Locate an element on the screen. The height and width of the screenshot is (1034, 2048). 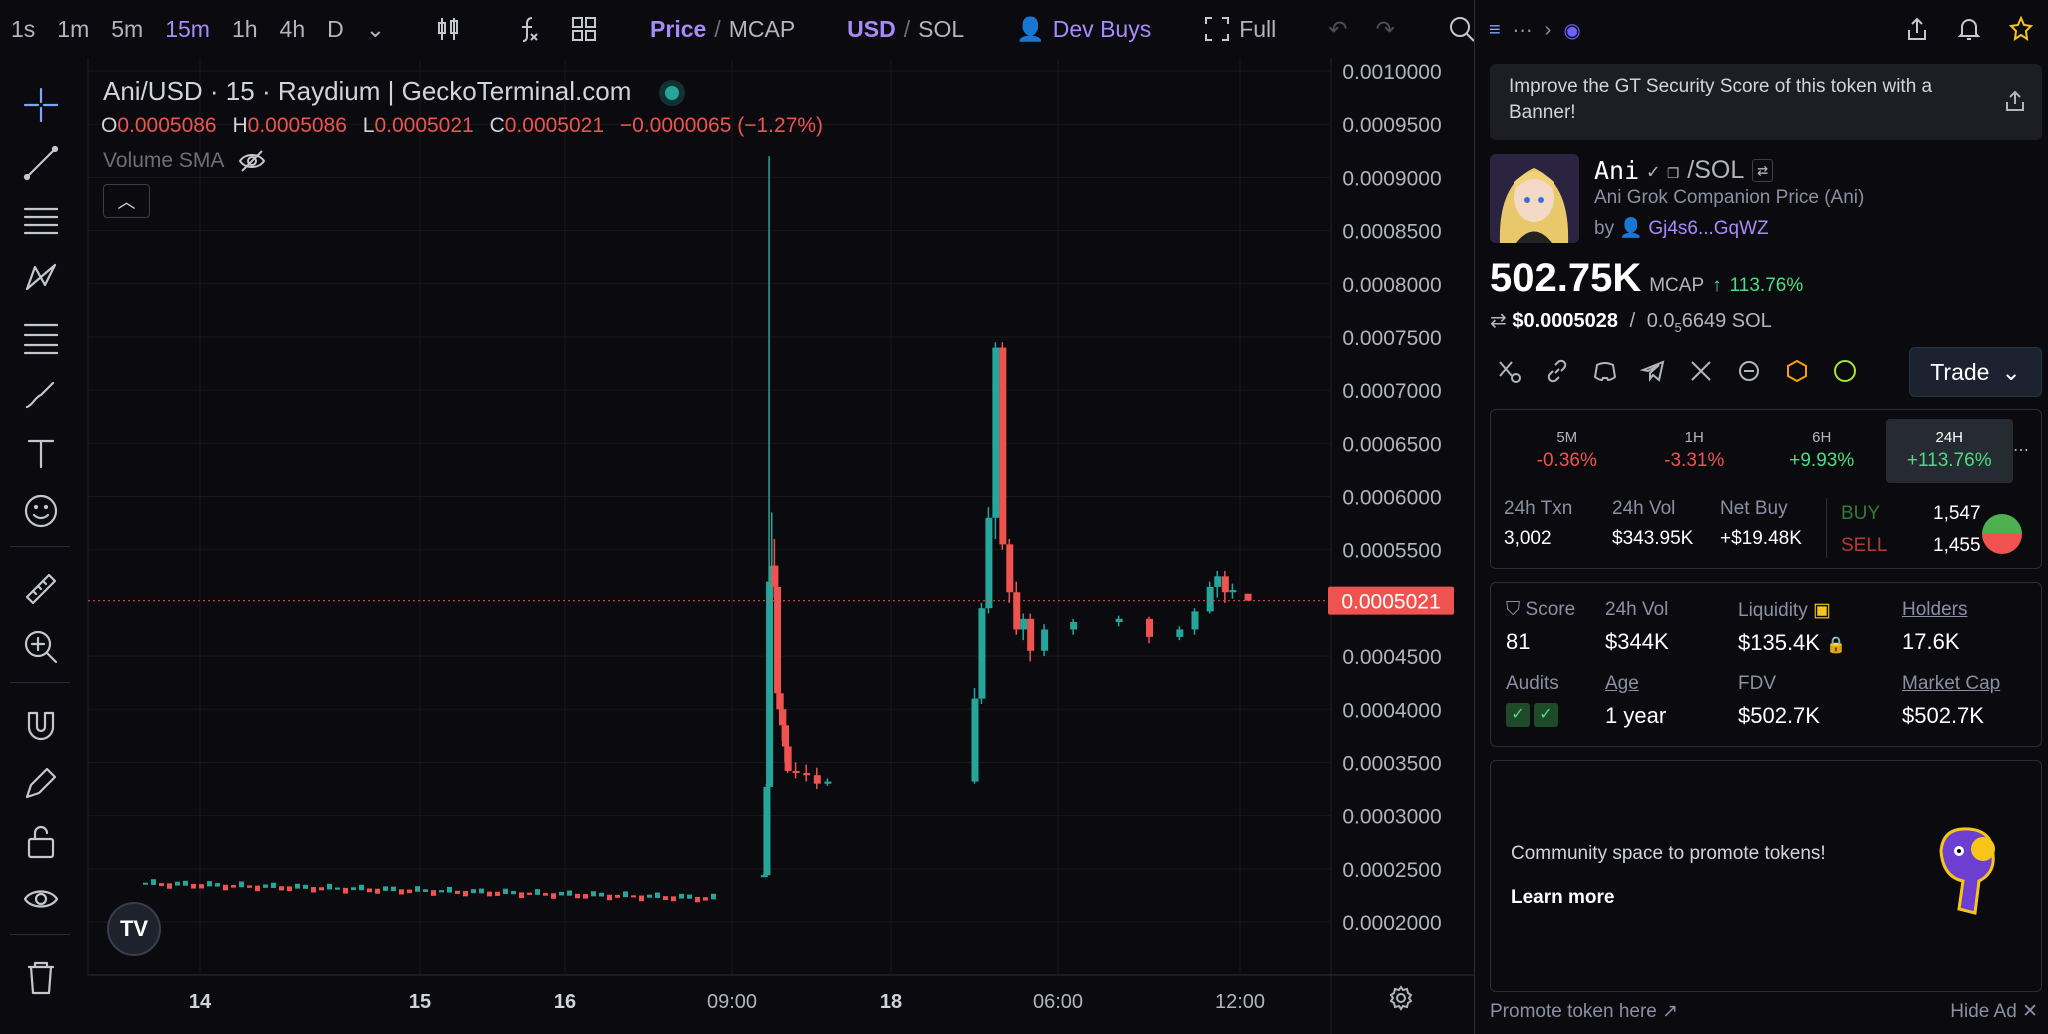
x-search-icon is located at coordinates (1509, 371).